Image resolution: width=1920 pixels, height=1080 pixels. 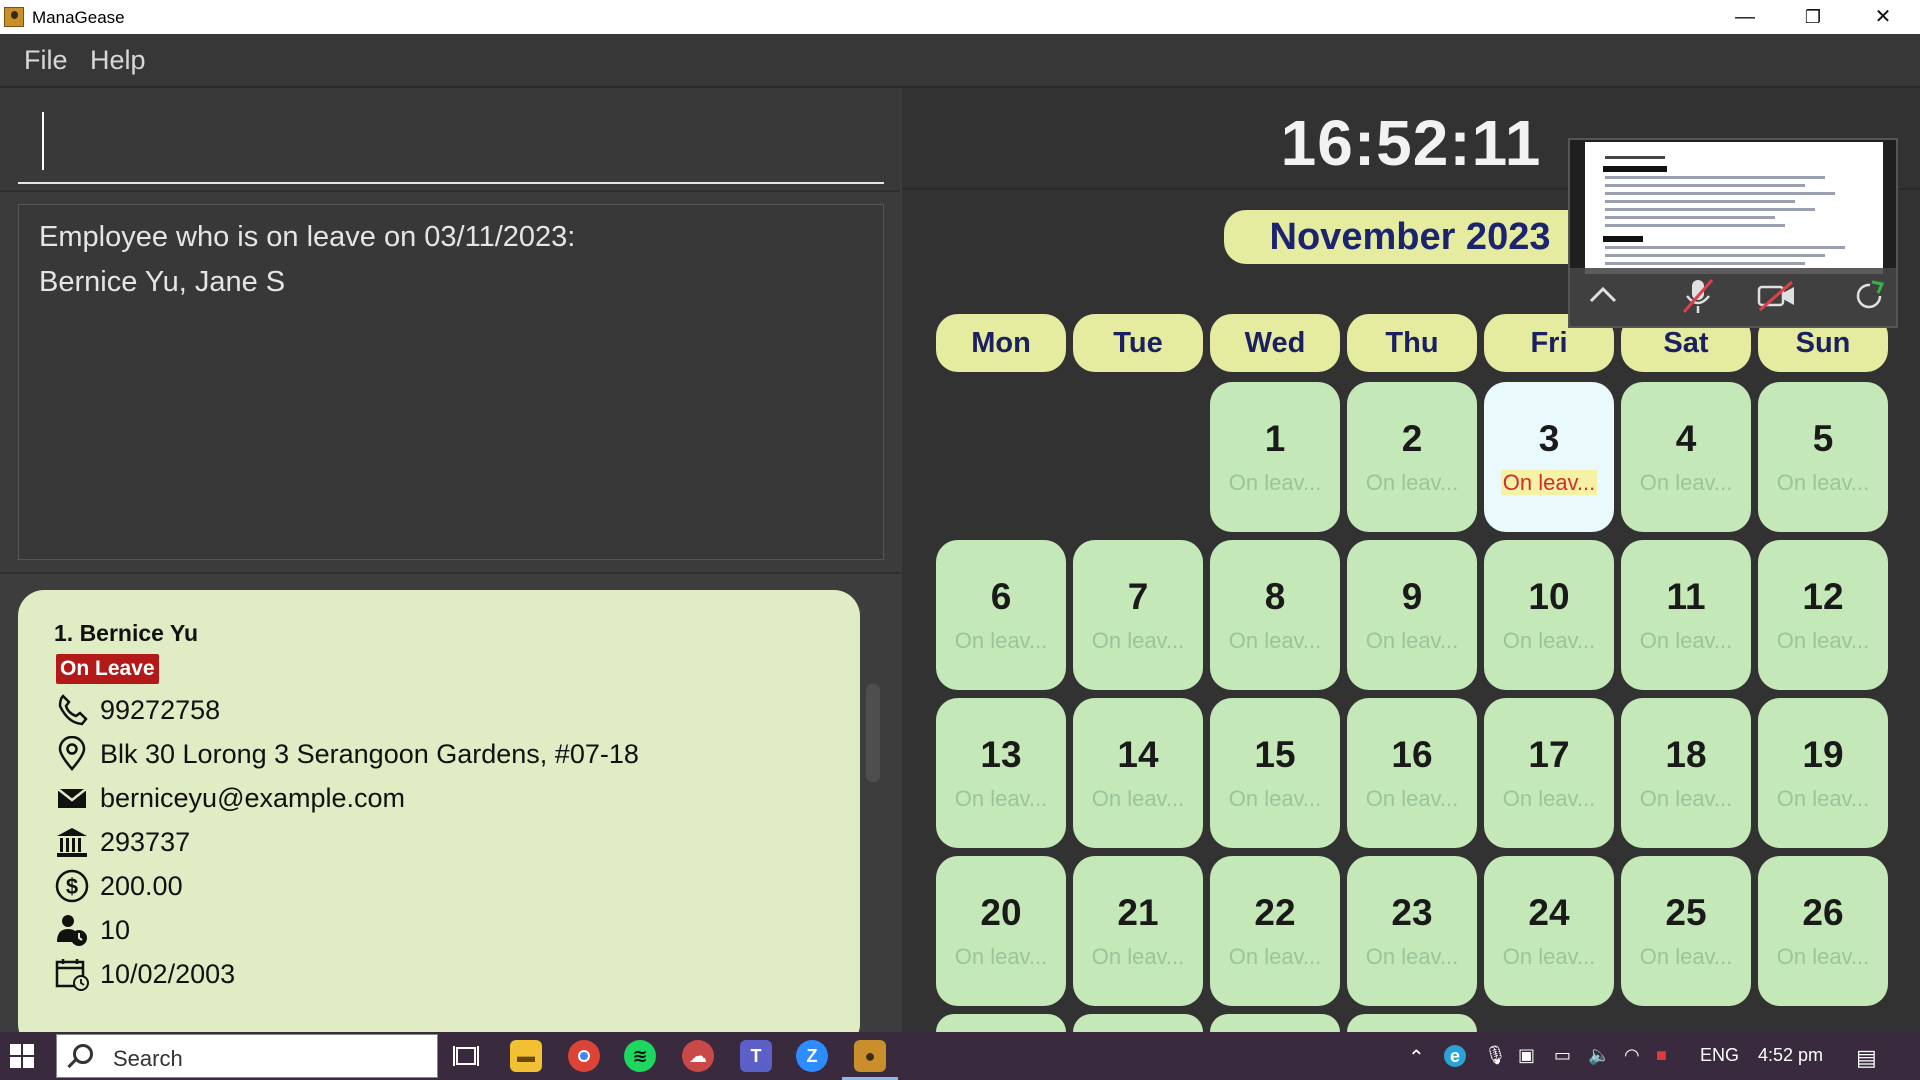 I want to click on day-number: 2, so click(x=1412, y=438).